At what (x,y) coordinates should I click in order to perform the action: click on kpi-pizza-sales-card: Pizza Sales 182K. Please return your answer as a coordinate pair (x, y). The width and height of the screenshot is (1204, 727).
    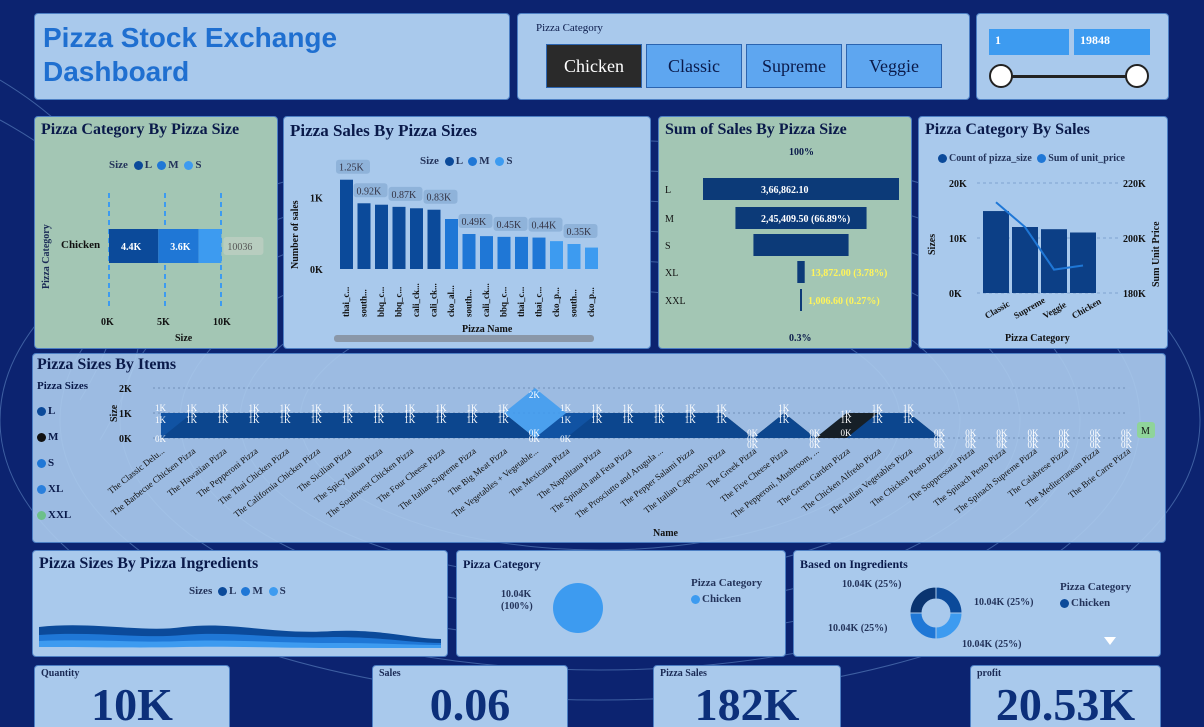
    Looking at the image, I should click on (747, 696).